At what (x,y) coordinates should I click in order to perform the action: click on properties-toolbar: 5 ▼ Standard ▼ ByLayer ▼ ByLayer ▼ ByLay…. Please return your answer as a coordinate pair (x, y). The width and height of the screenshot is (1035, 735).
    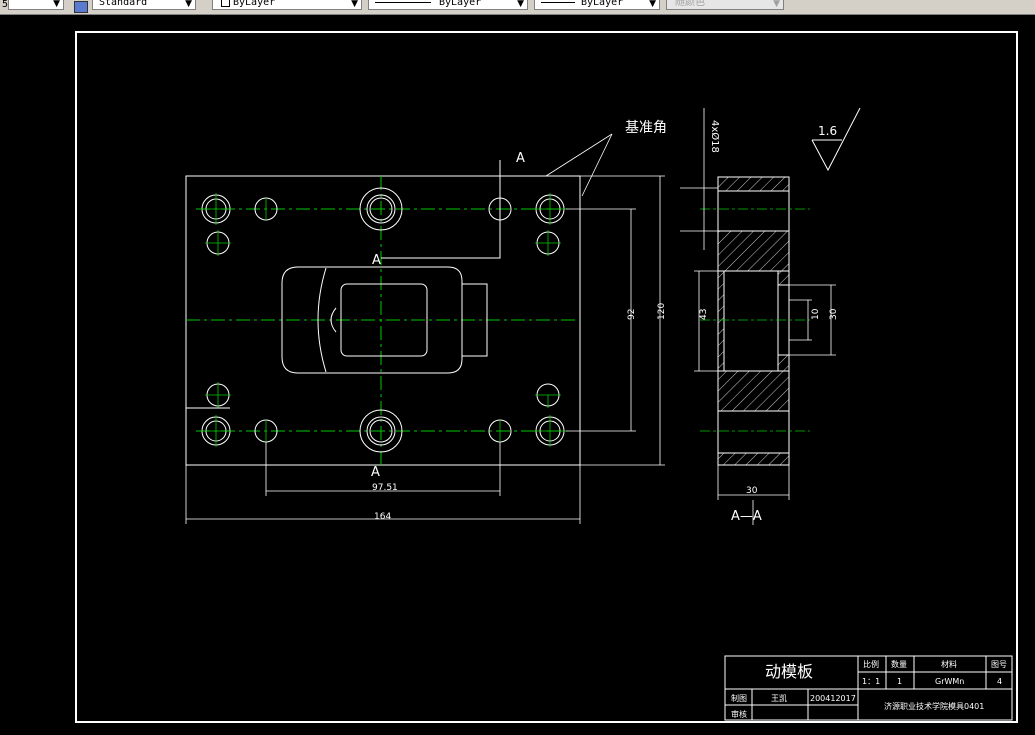
    Looking at the image, I should click on (517, 7).